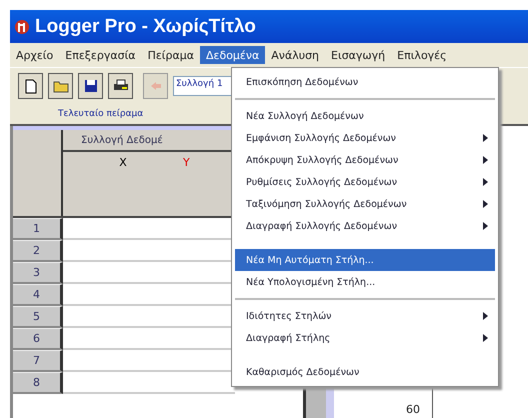 The image size is (528, 418). Describe the element at coordinates (422, 55) in the screenshot. I see `menu-item: Επιλογές` at that location.